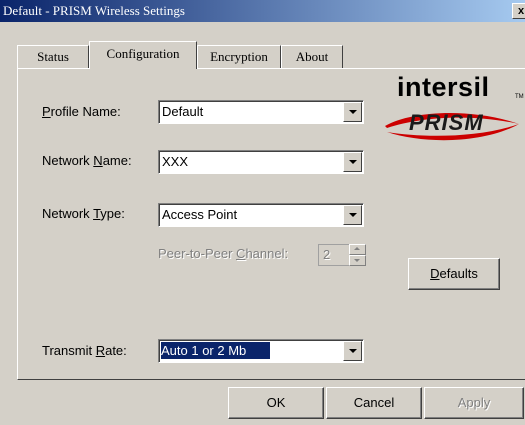 Image resolution: width=525 pixels, height=425 pixels. What do you see at coordinates (374, 403) in the screenshot?
I see `cancel-button: Cancel` at bounding box center [374, 403].